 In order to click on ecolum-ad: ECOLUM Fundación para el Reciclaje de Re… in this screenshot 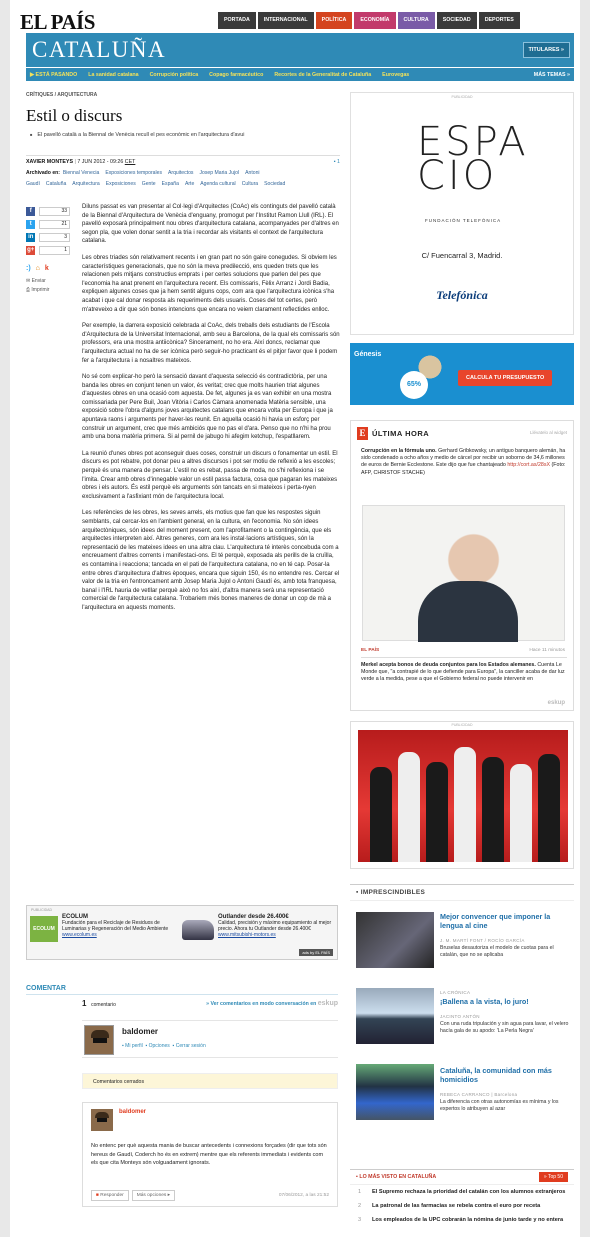, I will do `click(118, 926)`.